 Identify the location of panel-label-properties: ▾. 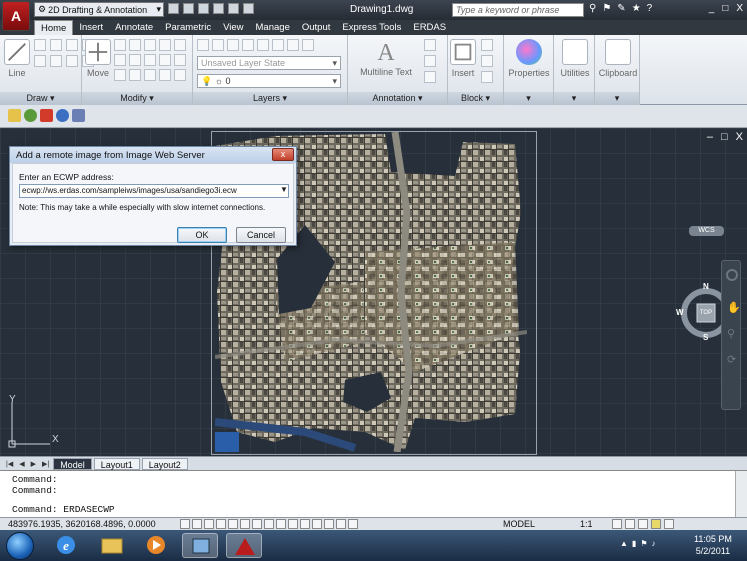
(528, 98).